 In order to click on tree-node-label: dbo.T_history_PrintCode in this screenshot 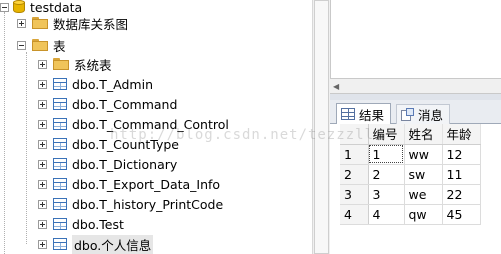, I will do `click(148, 204)`.